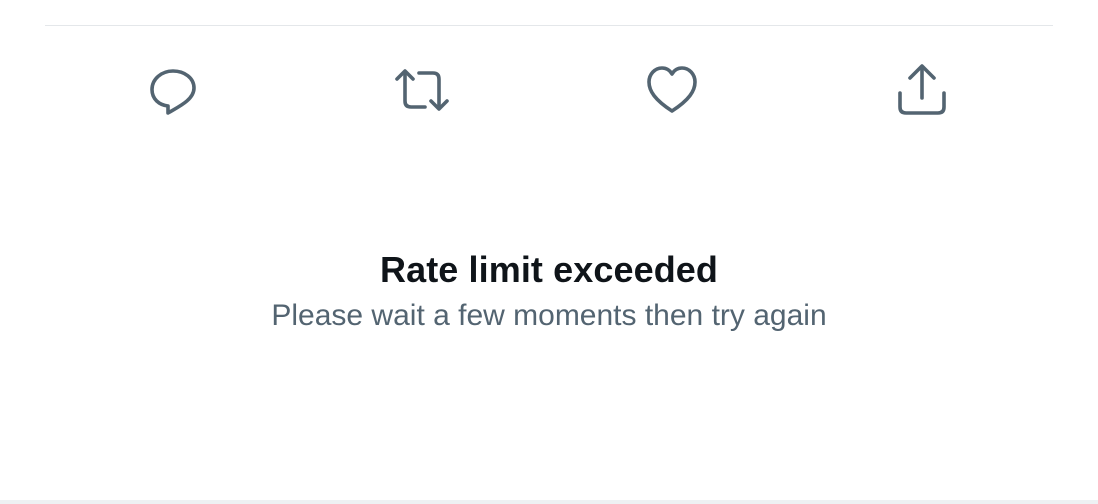  I want to click on share-icon, so click(922, 89).